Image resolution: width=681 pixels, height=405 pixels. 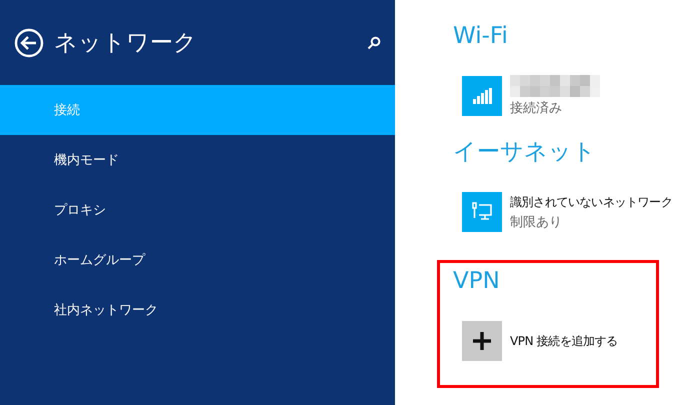 I want to click on signal-tile-icon, so click(x=482, y=96).